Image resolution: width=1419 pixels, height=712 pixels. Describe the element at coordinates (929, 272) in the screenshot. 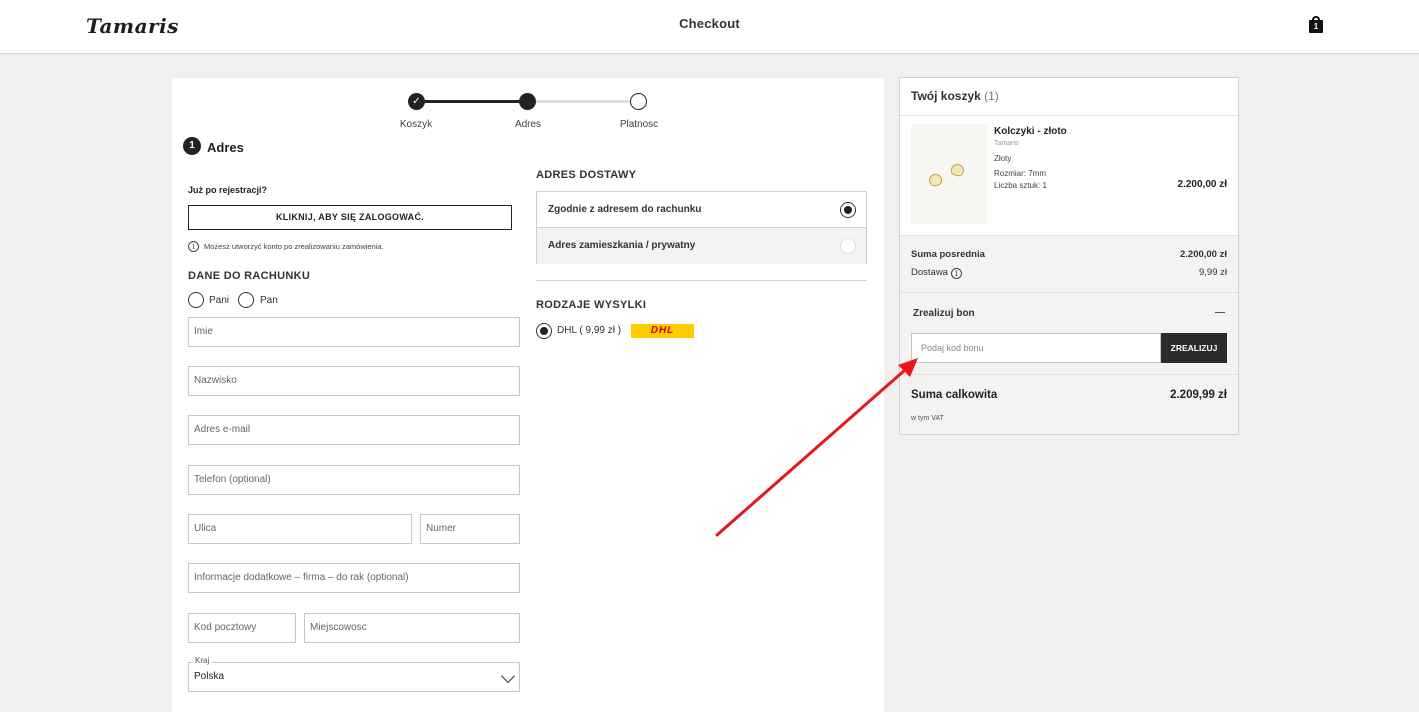

I see `shipping-cost-label: Dostawa` at that location.